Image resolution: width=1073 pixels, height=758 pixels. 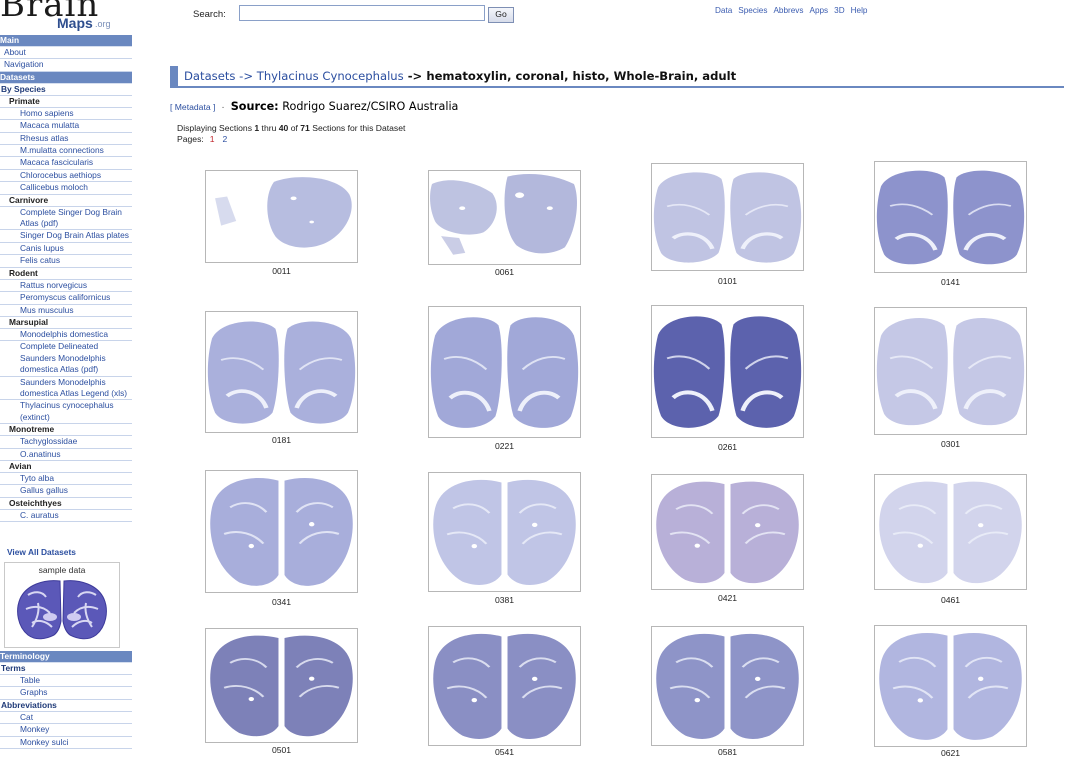 What do you see at coordinates (859, 10) in the screenshot?
I see `top-nav-link-help: Help` at bounding box center [859, 10].